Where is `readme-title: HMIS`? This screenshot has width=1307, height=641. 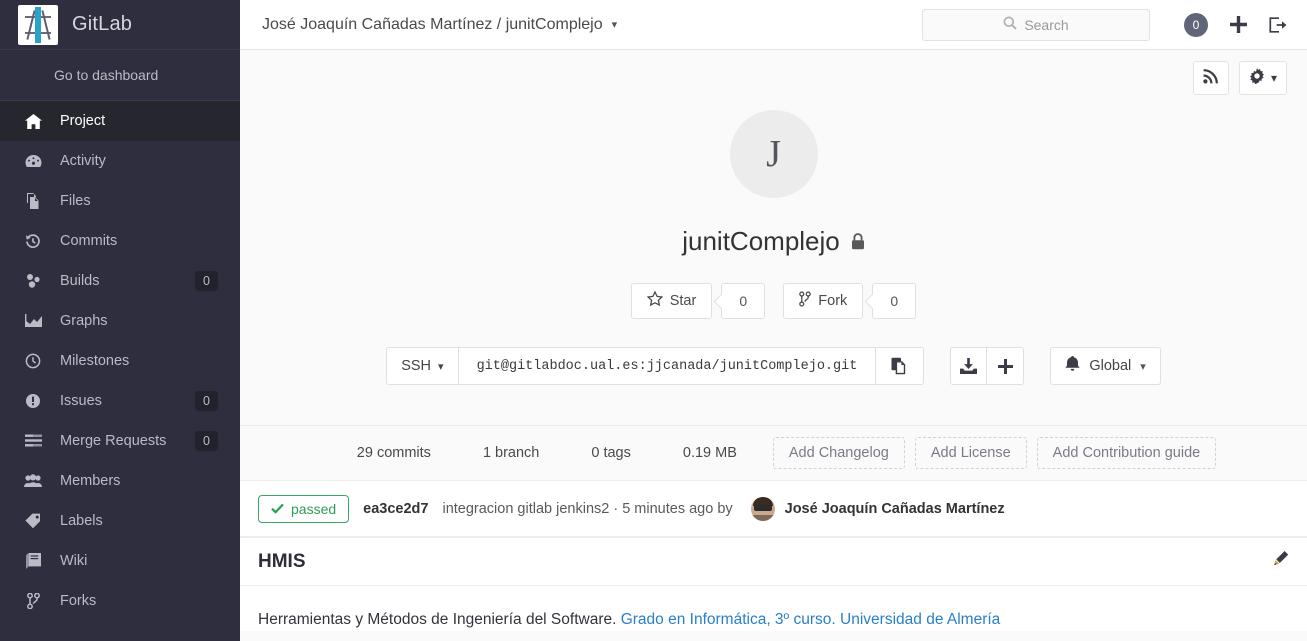 readme-title: HMIS is located at coordinates (282, 561).